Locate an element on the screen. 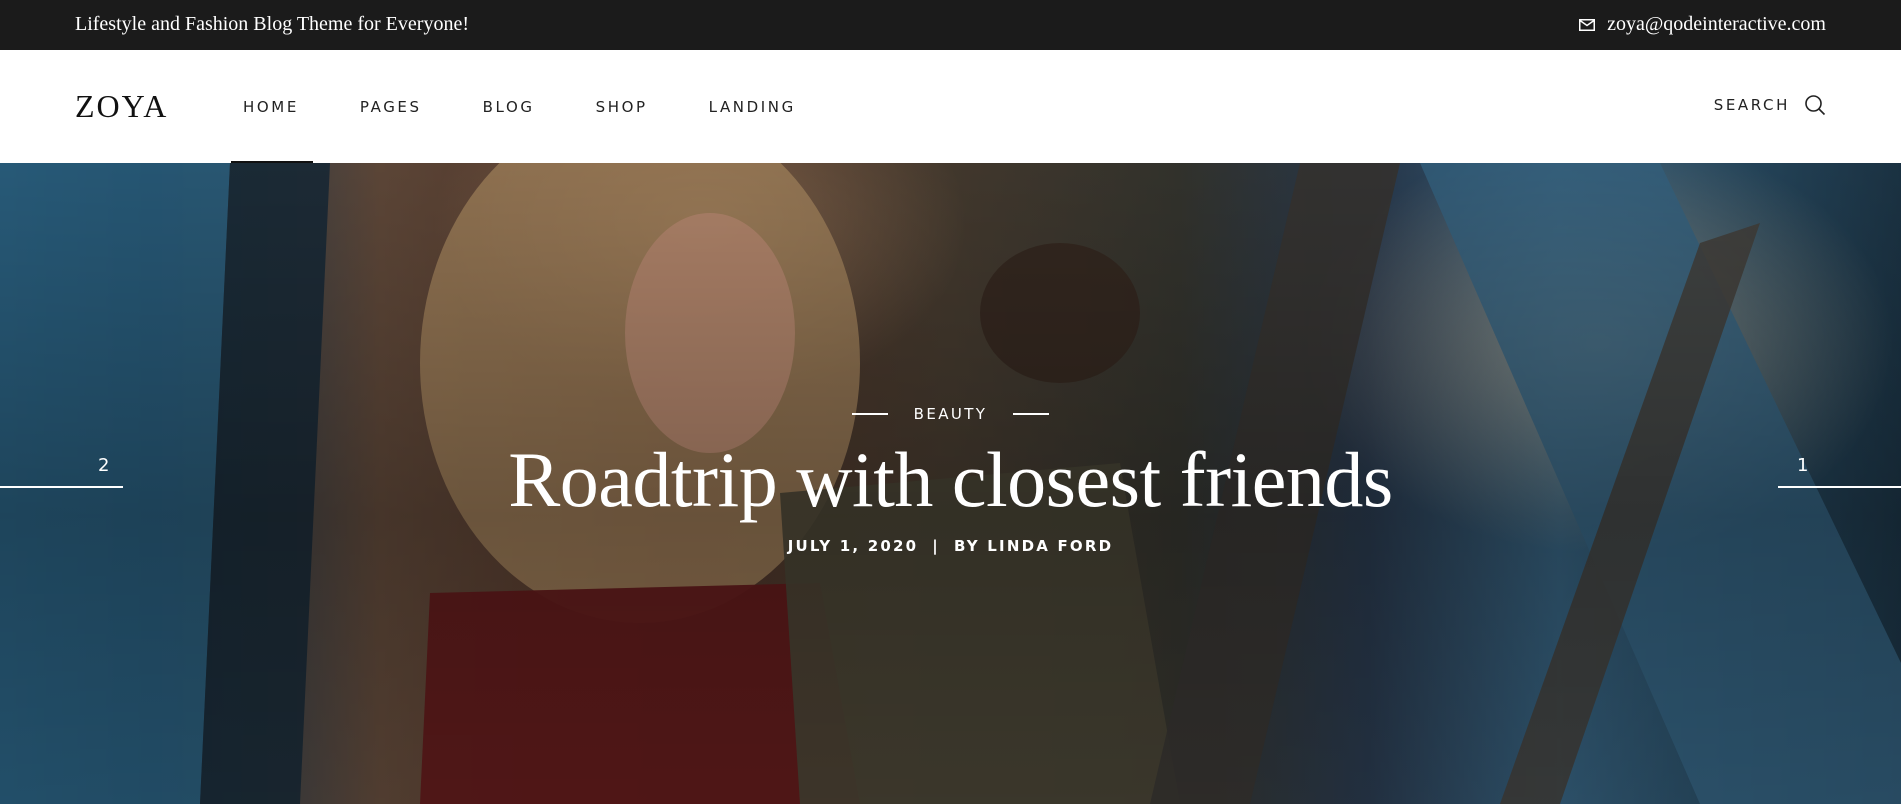 This screenshot has height=804, width=1901. prev-slide-line is located at coordinates (61, 487).